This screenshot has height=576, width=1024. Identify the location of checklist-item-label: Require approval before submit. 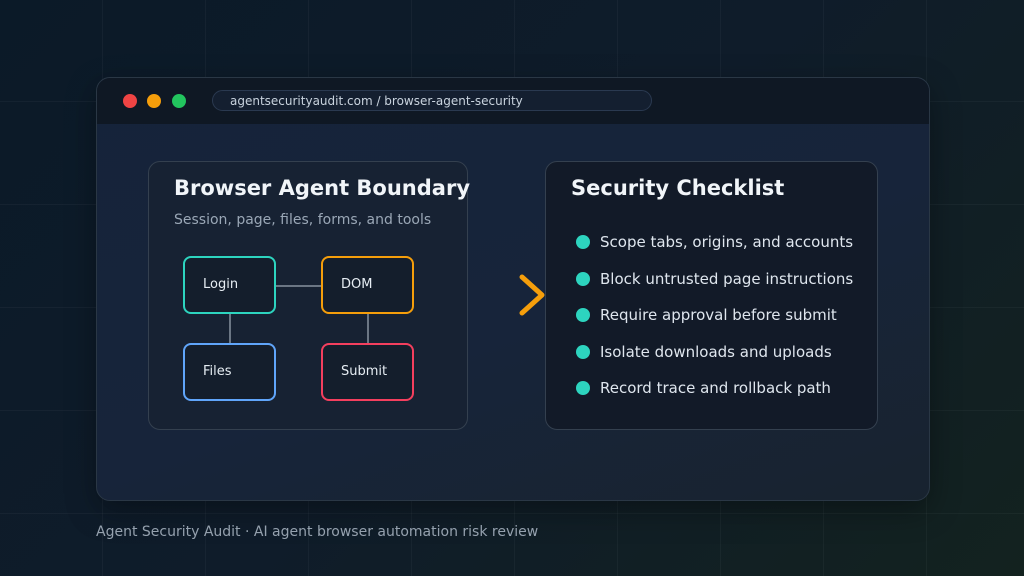
(718, 315).